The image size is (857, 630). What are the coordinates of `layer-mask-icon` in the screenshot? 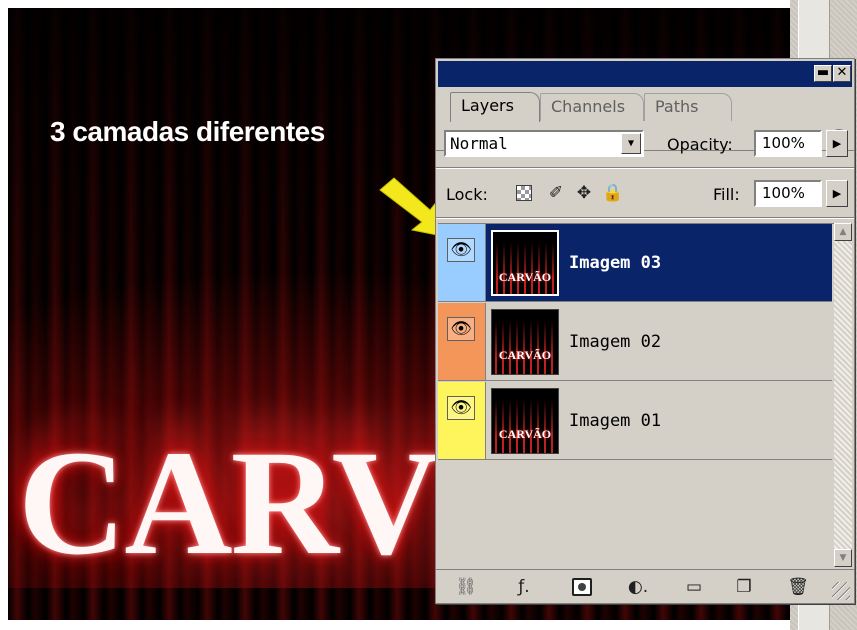 It's located at (582, 587).